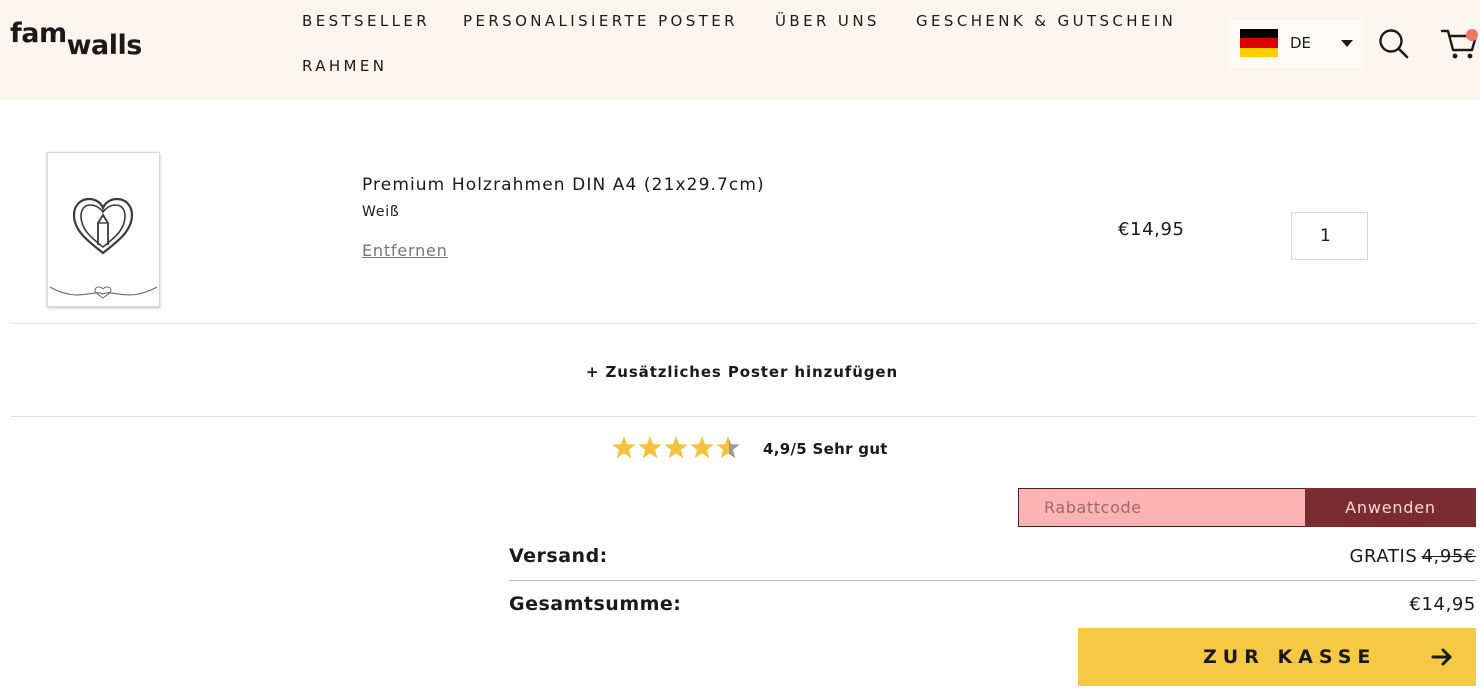  What do you see at coordinates (1046, 21) in the screenshot?
I see `nav-item-geschenk-gutschein: GESCHENK & GUTSCHEIN` at bounding box center [1046, 21].